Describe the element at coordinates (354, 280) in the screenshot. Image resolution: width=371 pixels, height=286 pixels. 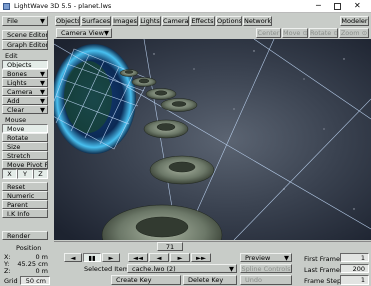
I see `frame-step-field: 1` at that location.